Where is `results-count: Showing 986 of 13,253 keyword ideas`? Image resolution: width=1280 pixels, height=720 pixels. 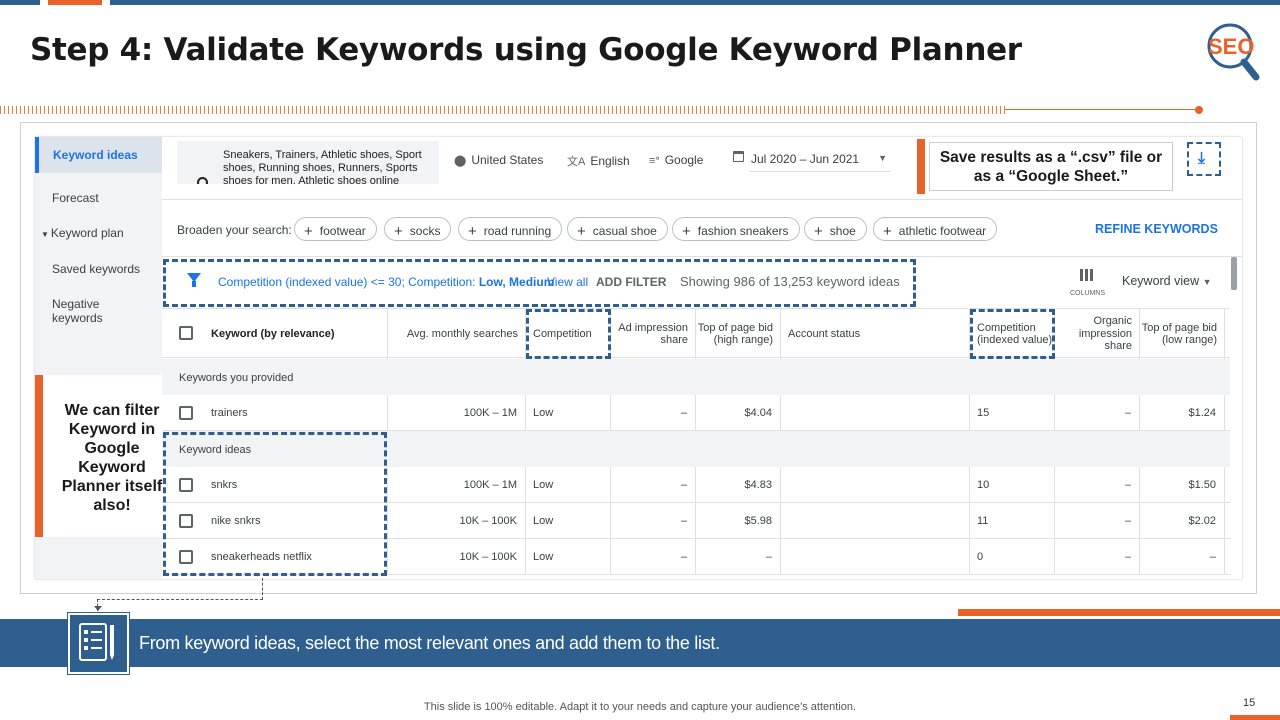 results-count: Showing 986 of 13,253 keyword ideas is located at coordinates (790, 281).